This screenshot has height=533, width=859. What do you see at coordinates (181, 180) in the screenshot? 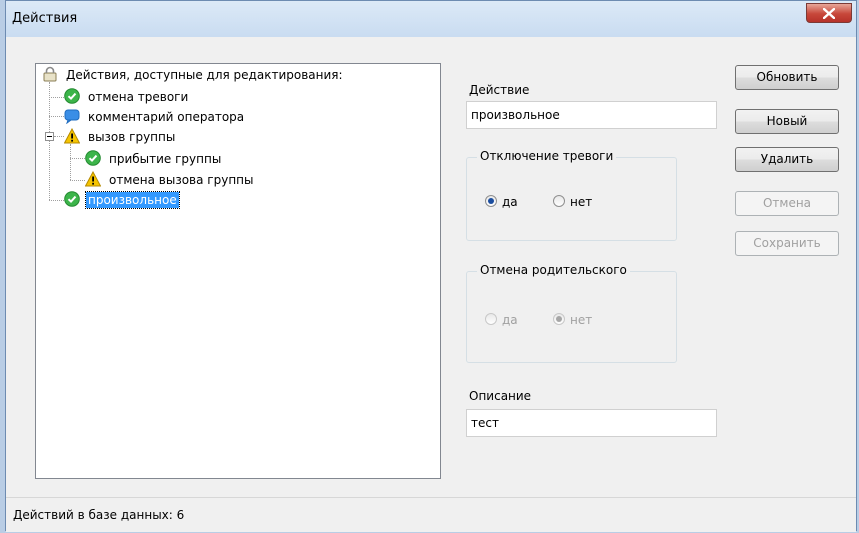
I see `tree-item-label: отмена вызова группы` at bounding box center [181, 180].